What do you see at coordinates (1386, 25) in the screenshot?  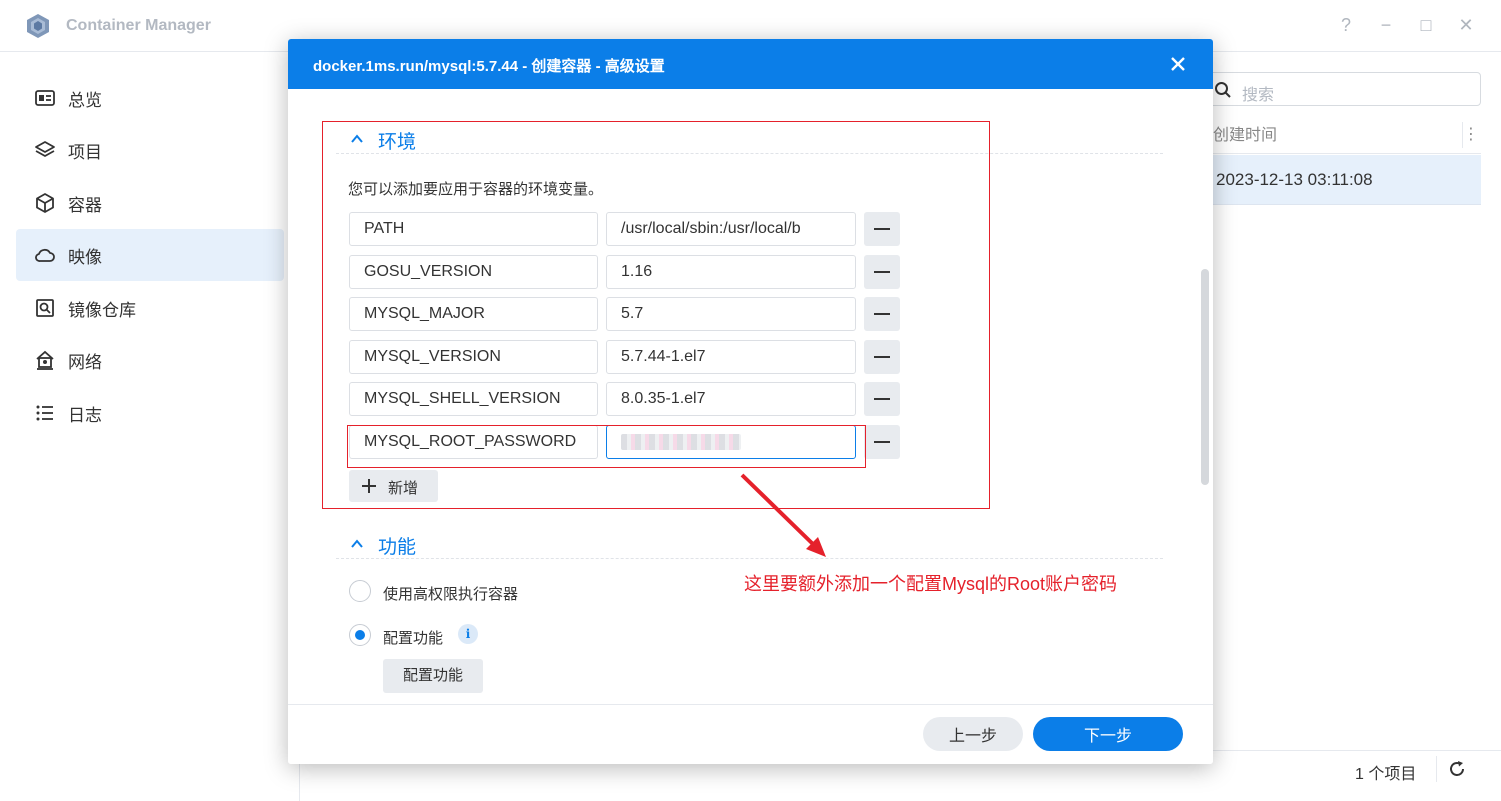 I see `minimize-icon: −` at bounding box center [1386, 25].